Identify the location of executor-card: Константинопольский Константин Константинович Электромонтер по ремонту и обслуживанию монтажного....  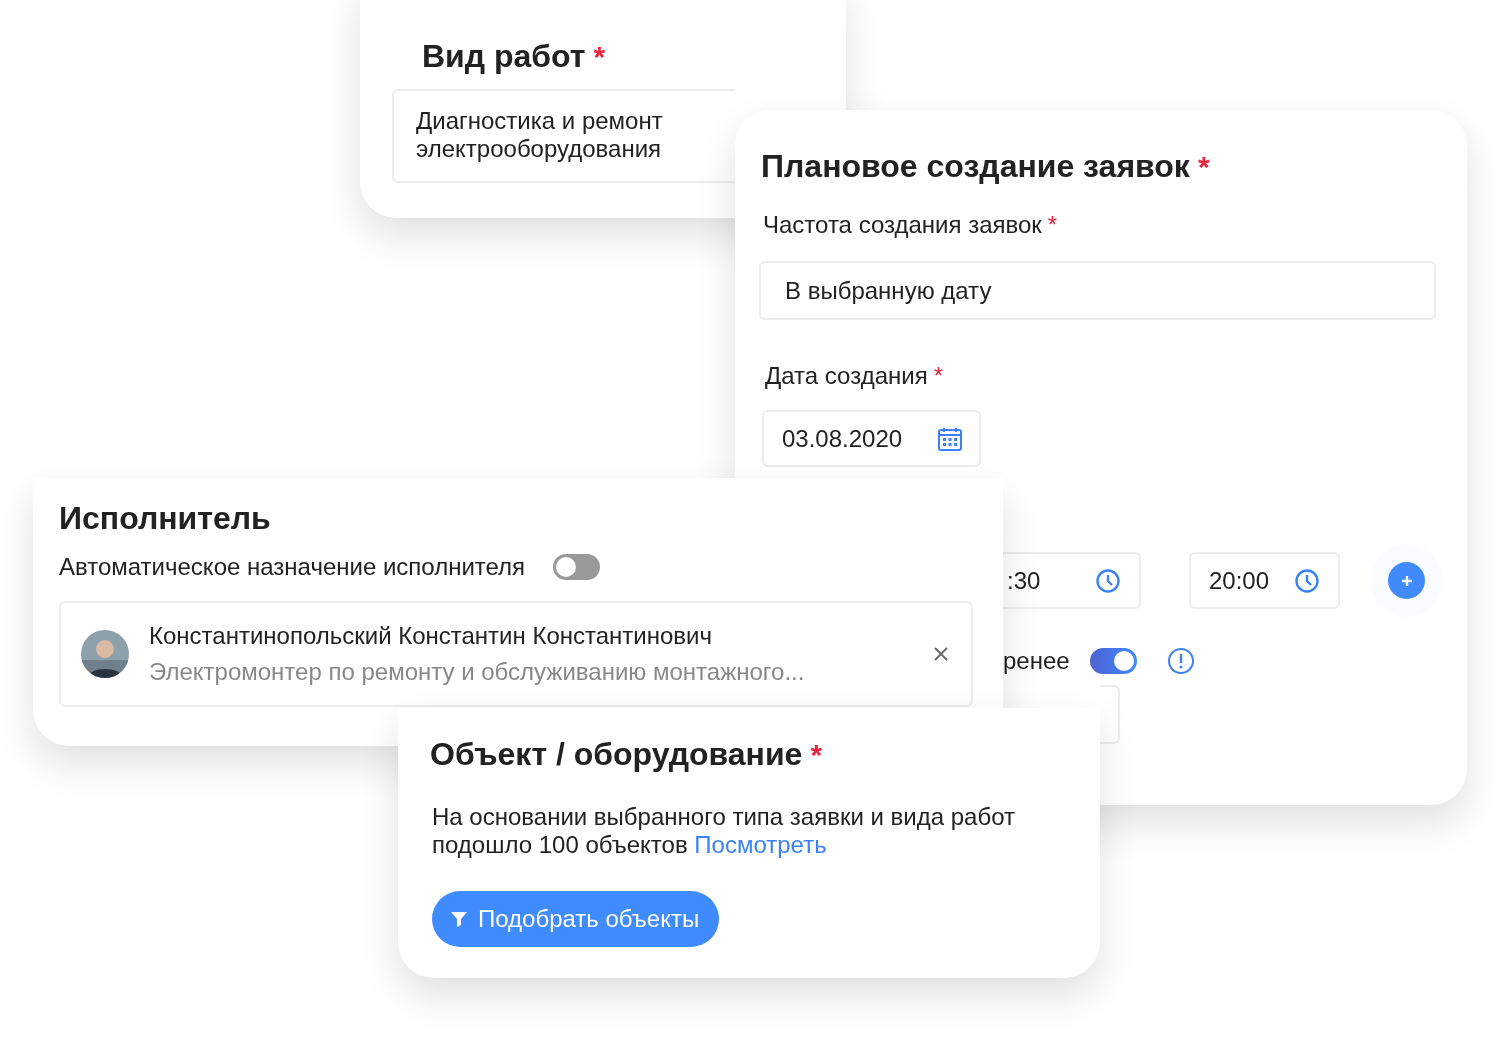
(516, 654).